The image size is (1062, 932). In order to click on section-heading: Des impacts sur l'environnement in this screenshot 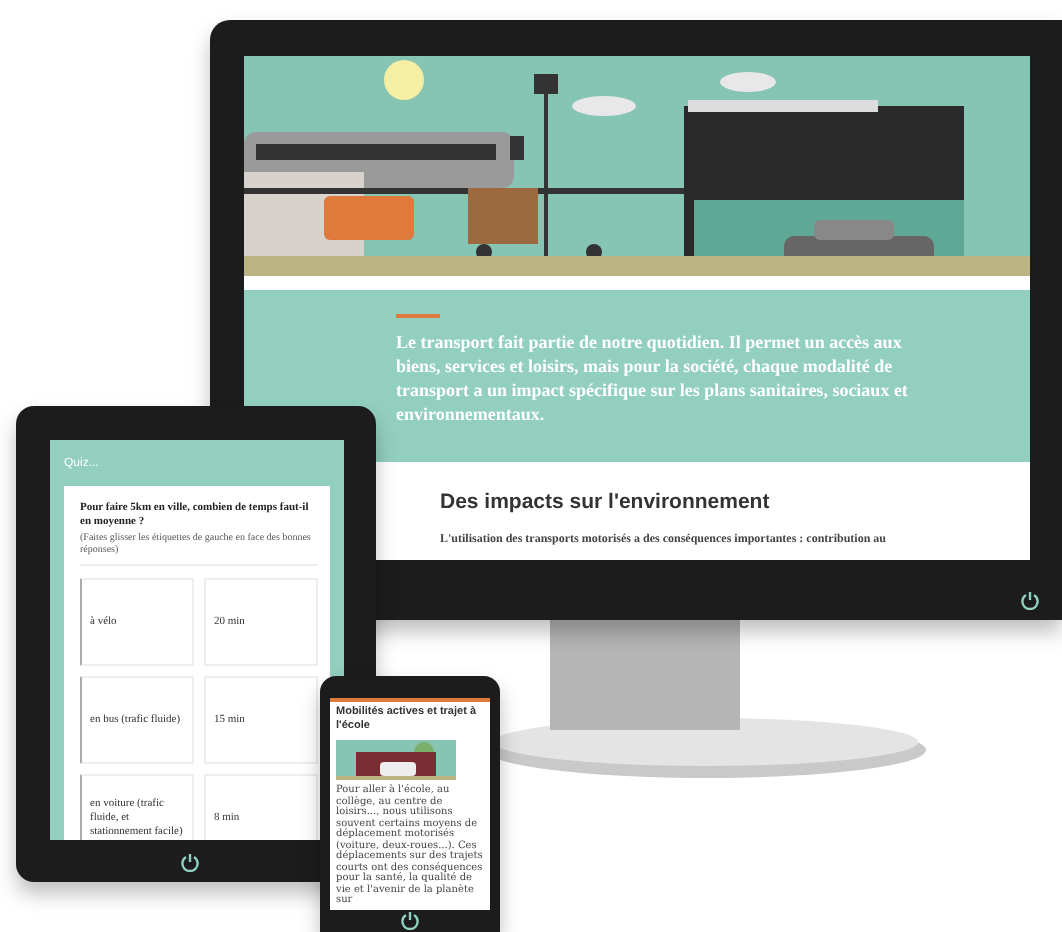, I will do `click(606, 503)`.